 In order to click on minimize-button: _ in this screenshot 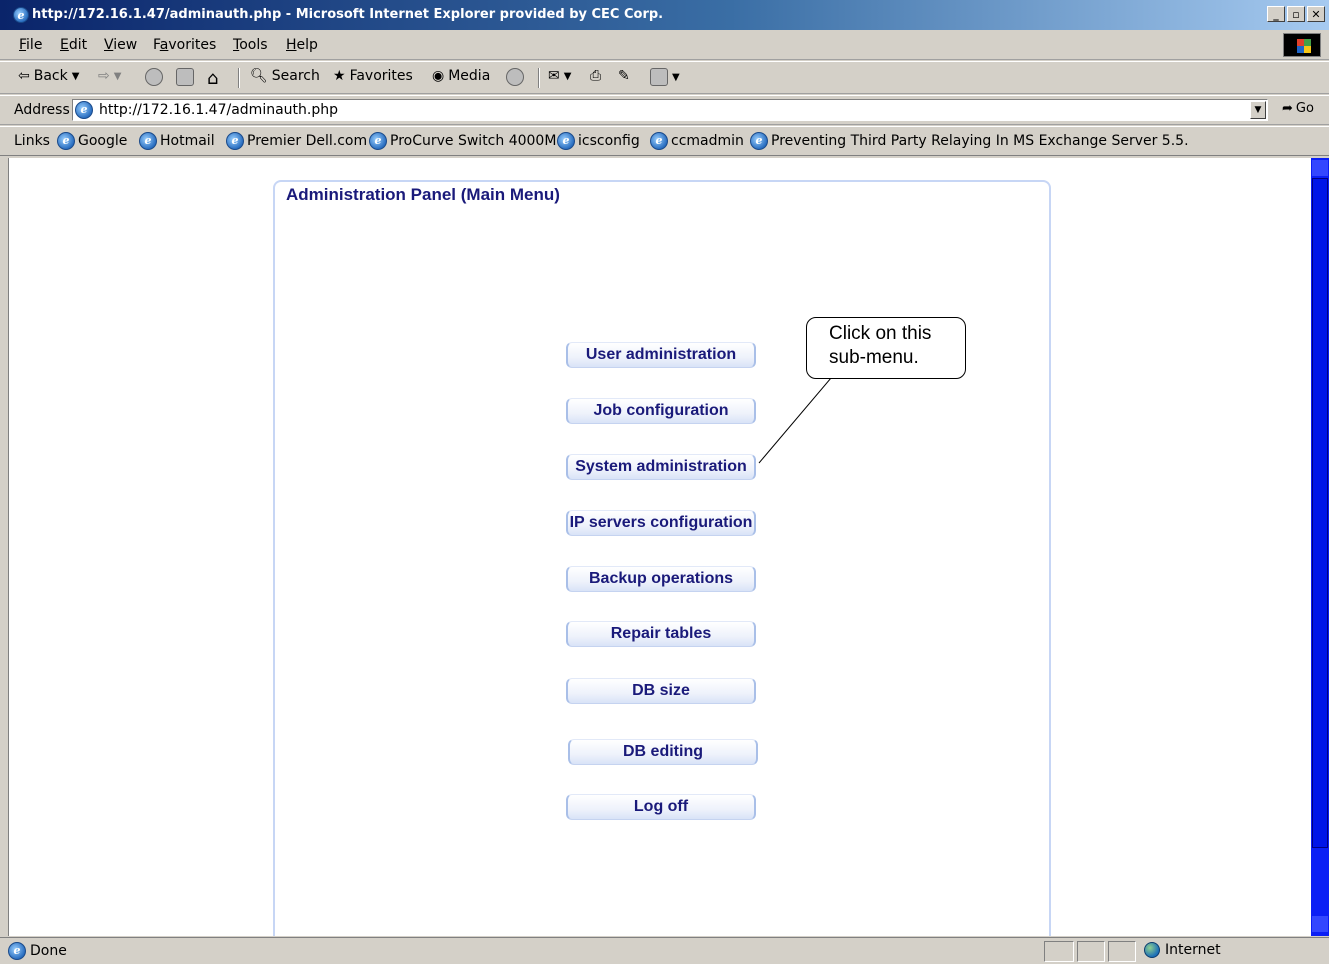, I will do `click(1276, 14)`.